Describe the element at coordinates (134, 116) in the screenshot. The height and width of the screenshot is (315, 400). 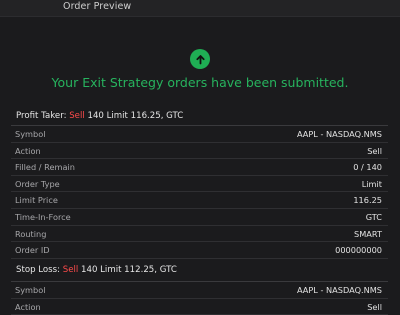
I see `profit-taker-title-suffix: 140 Limit 116.25, GTC` at that location.